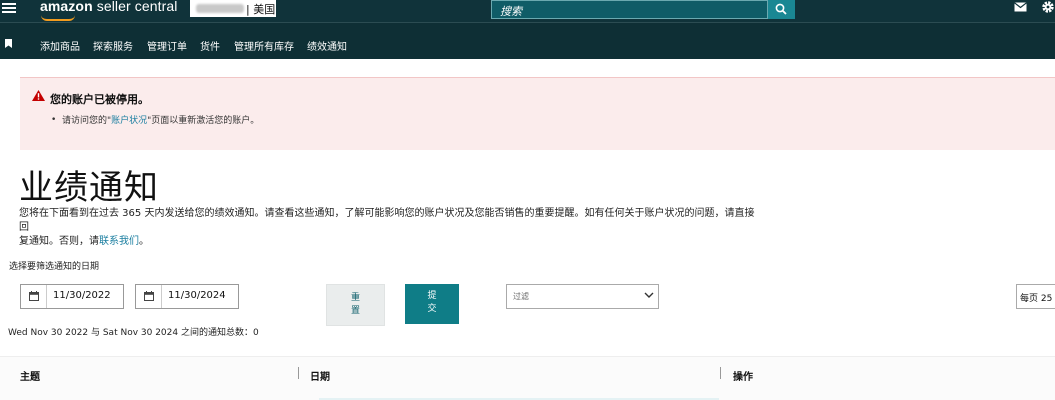  I want to click on seller-central-logo: amazon seller central, so click(109, 7).